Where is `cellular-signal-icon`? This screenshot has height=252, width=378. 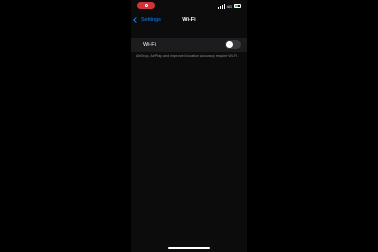
cellular-signal-icon is located at coordinates (221, 6).